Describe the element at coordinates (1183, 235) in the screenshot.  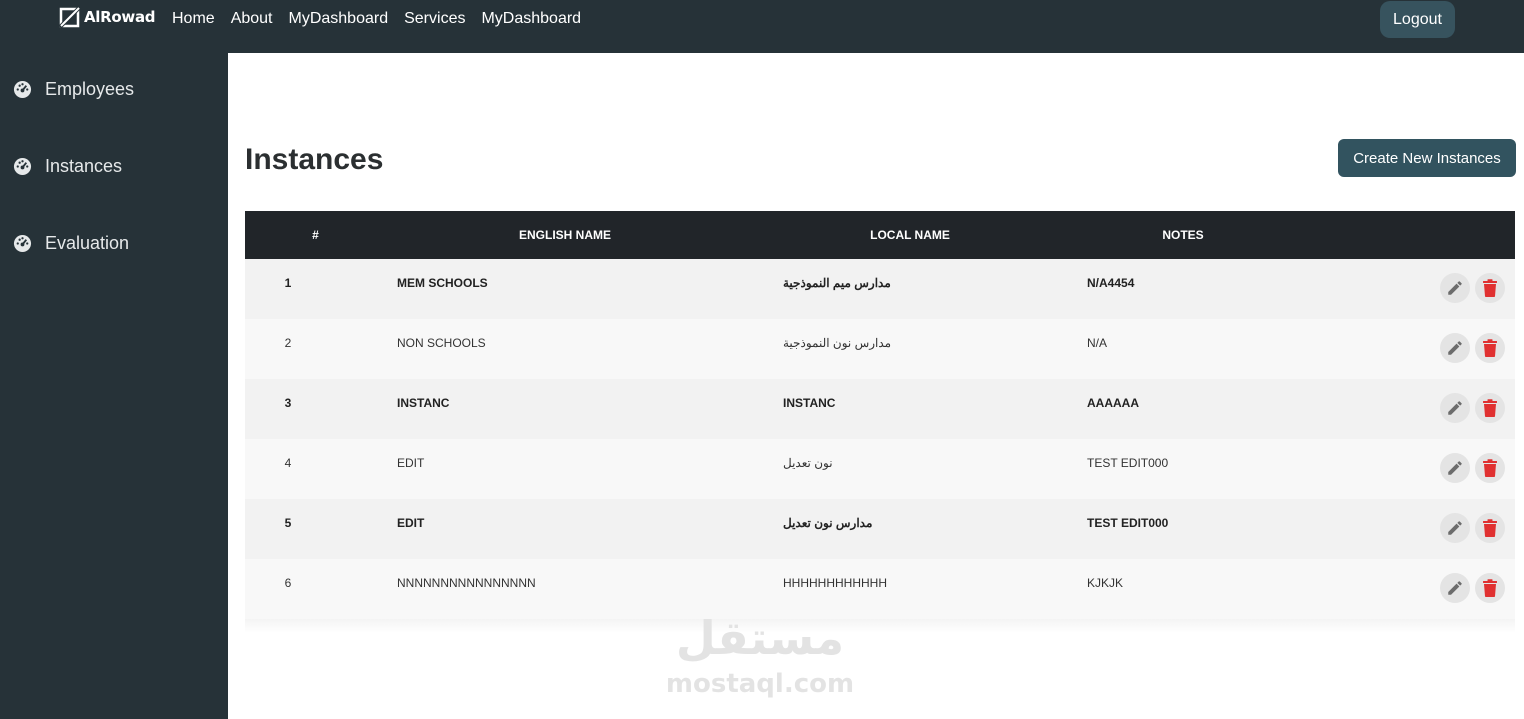
I see `column-header-notes: NOTES` at that location.